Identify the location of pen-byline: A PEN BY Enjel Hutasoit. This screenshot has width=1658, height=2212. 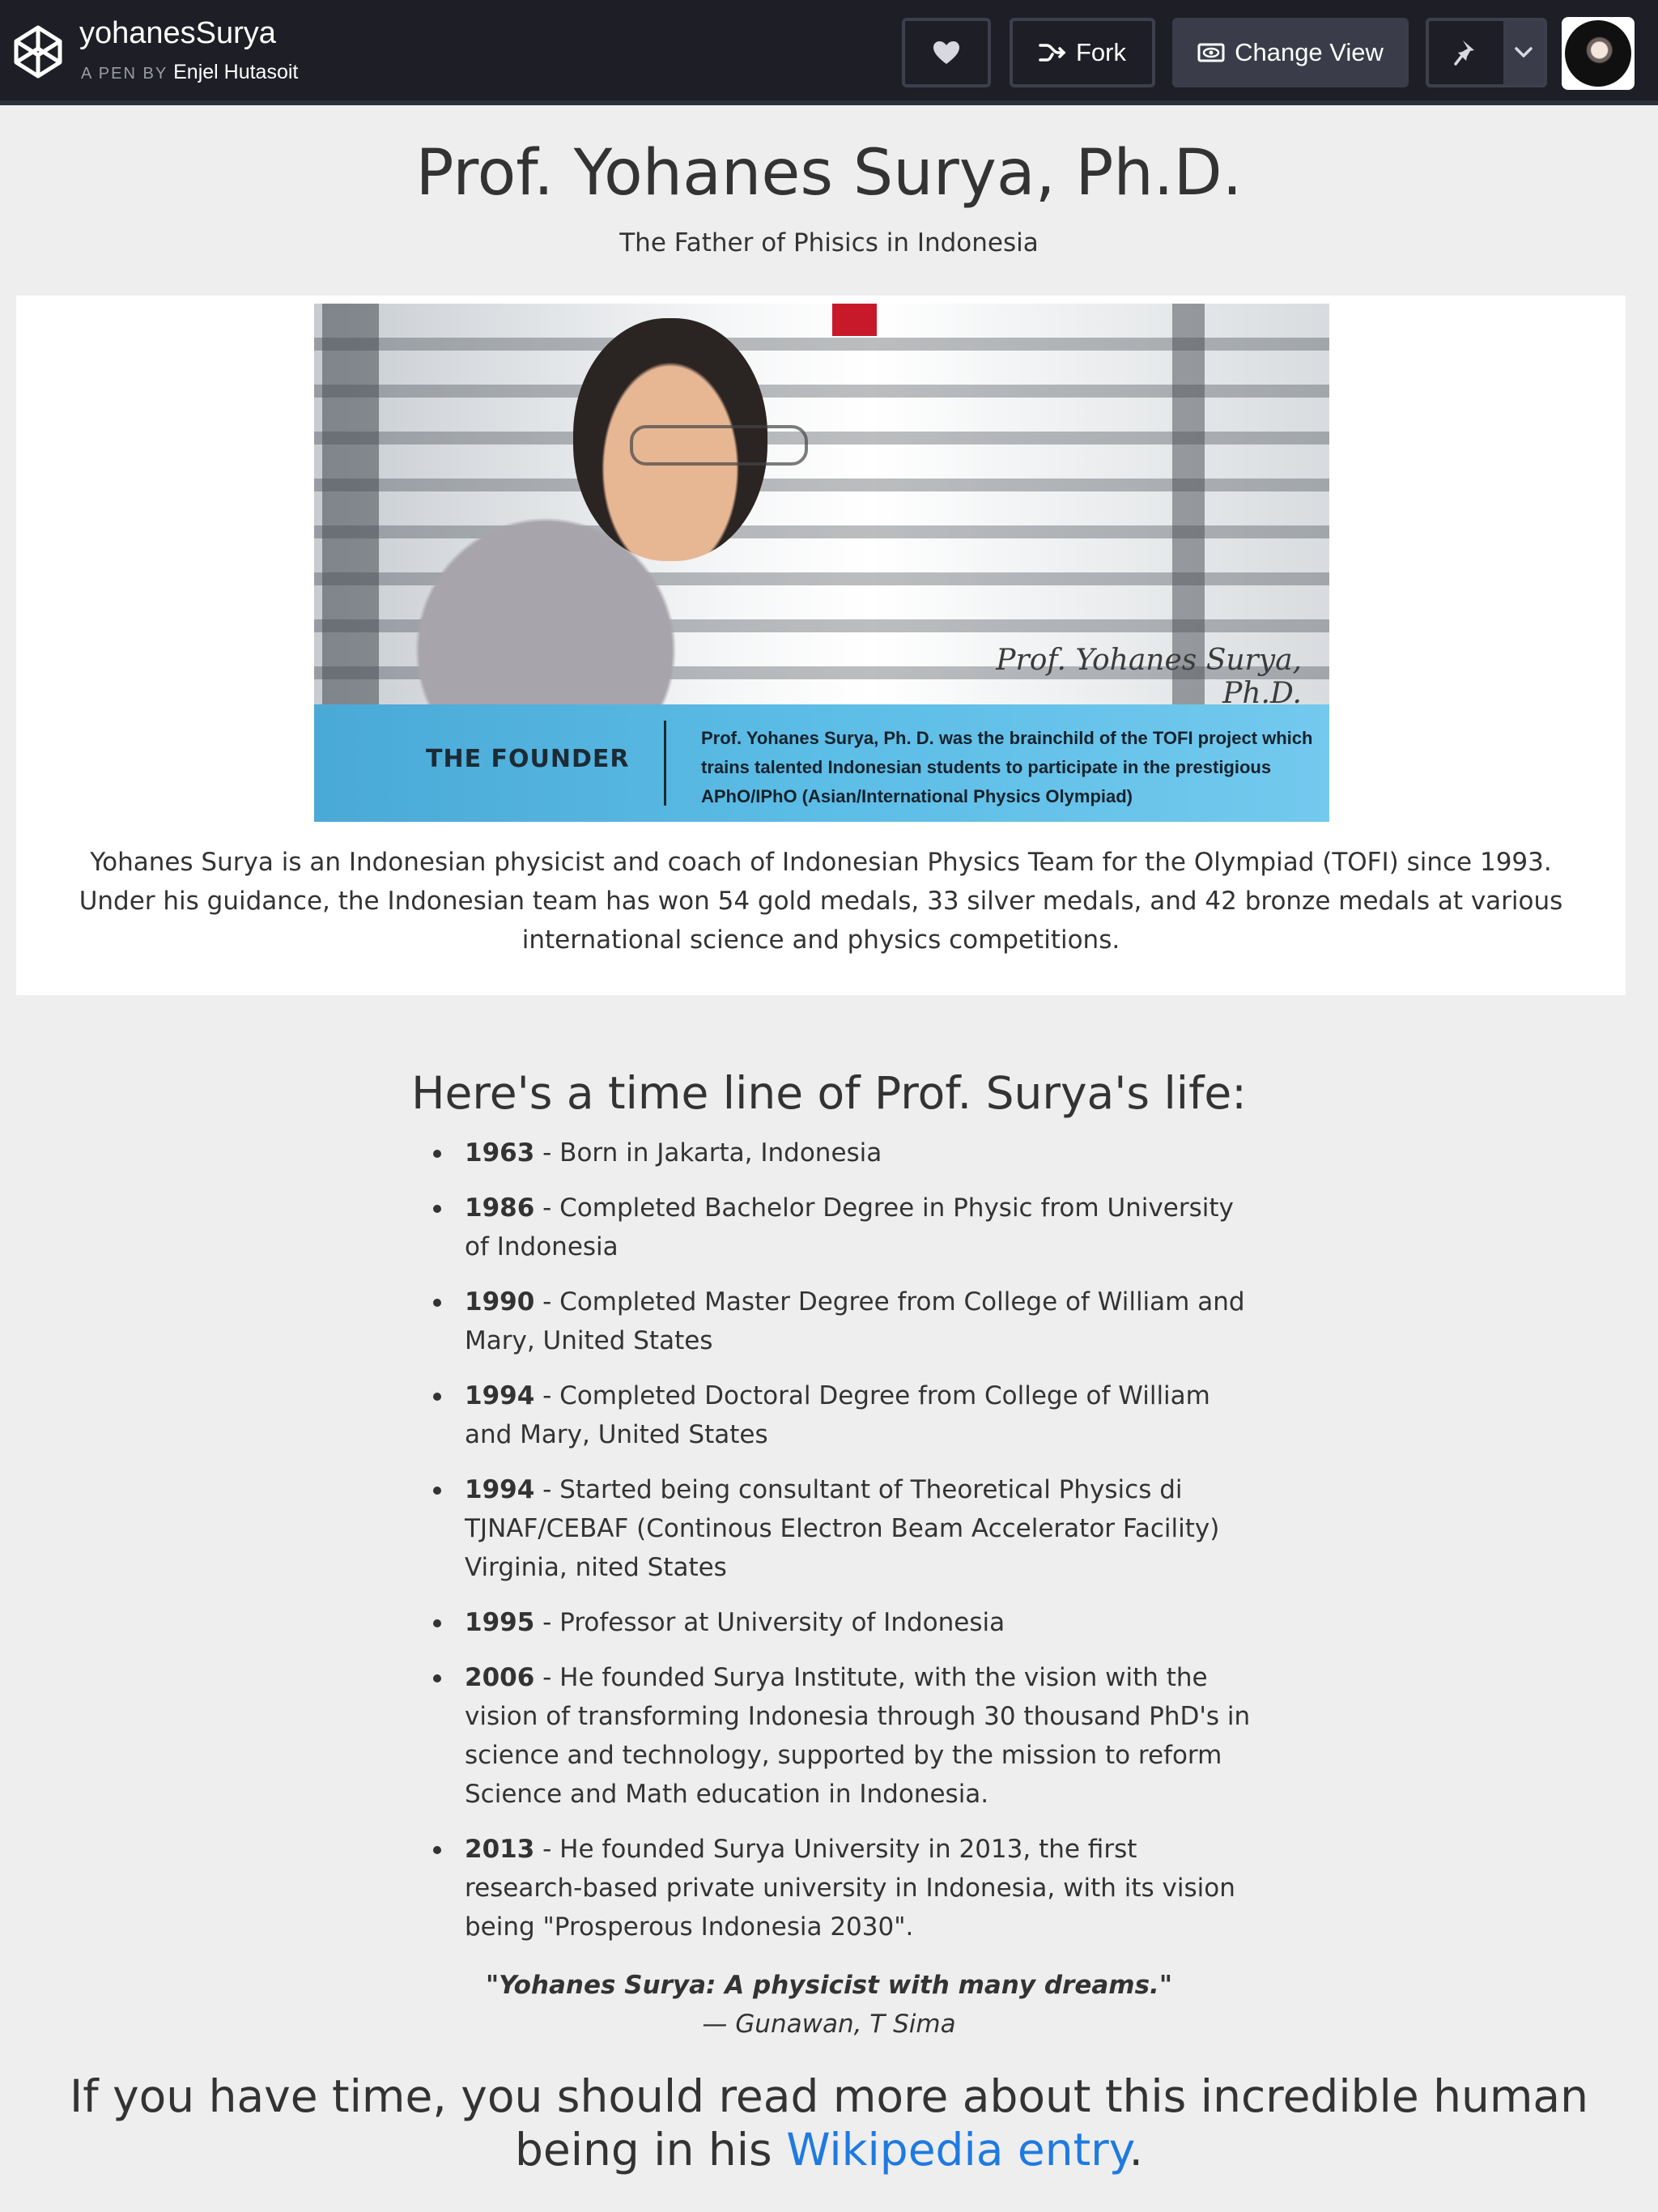
(189, 73).